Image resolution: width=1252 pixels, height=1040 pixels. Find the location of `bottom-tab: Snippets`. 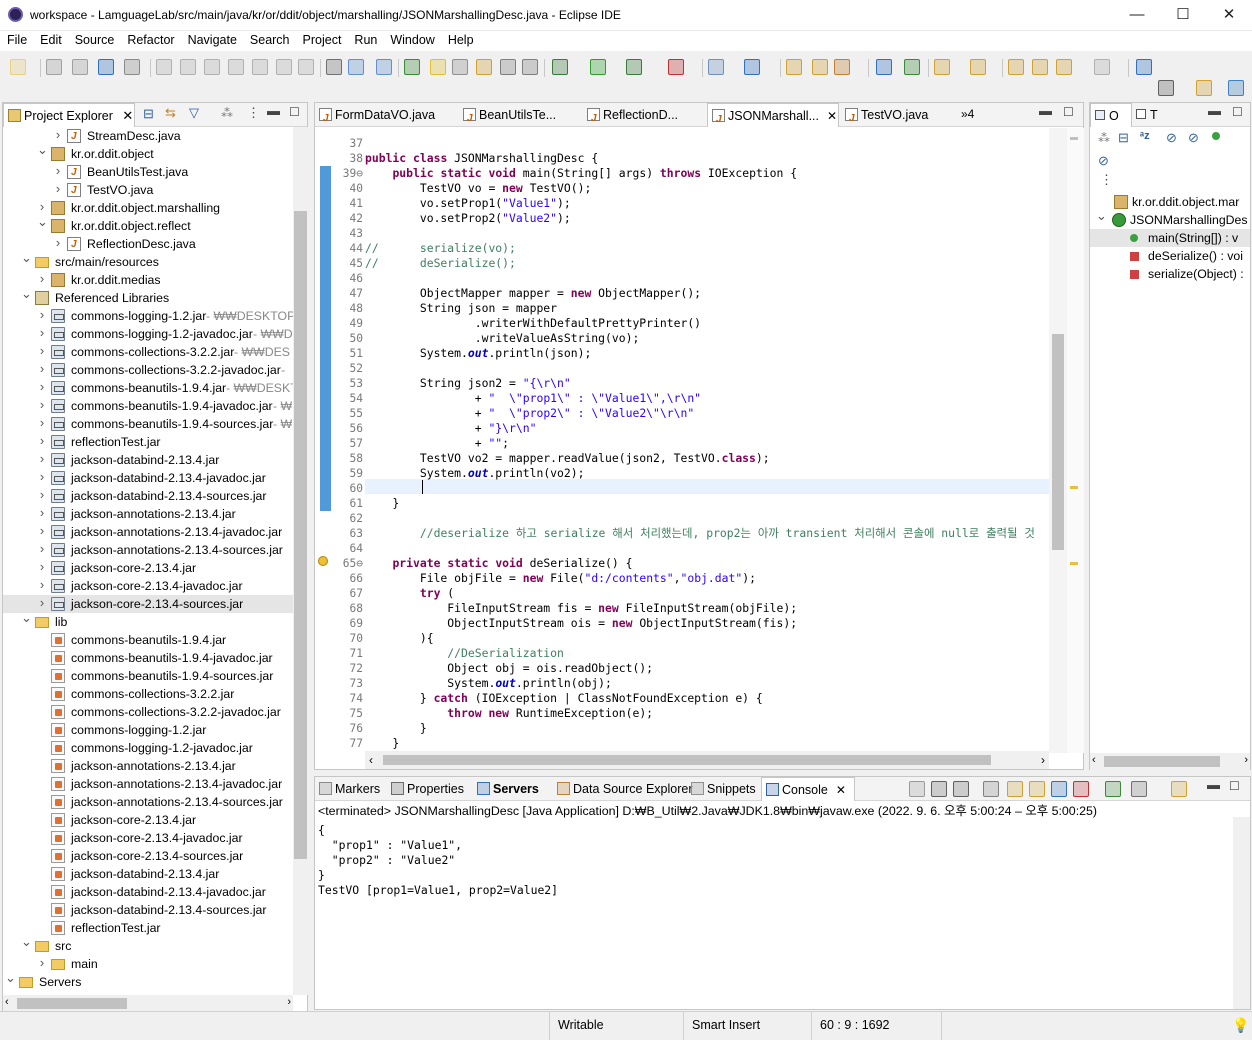

bottom-tab: Snippets is located at coordinates (723, 789).